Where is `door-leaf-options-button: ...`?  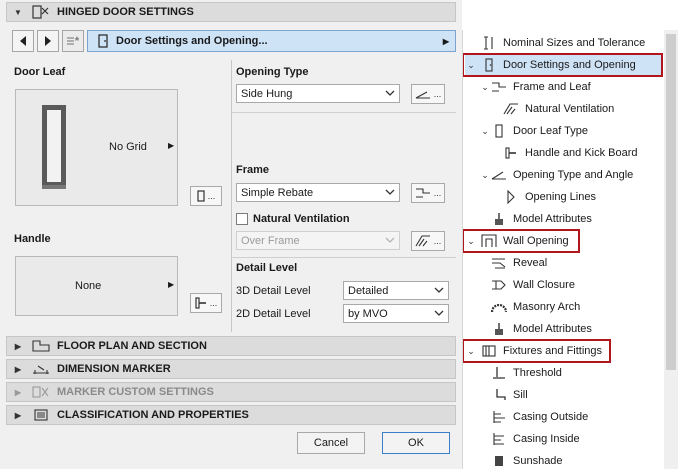
door-leaf-options-button: ... is located at coordinates (206, 196).